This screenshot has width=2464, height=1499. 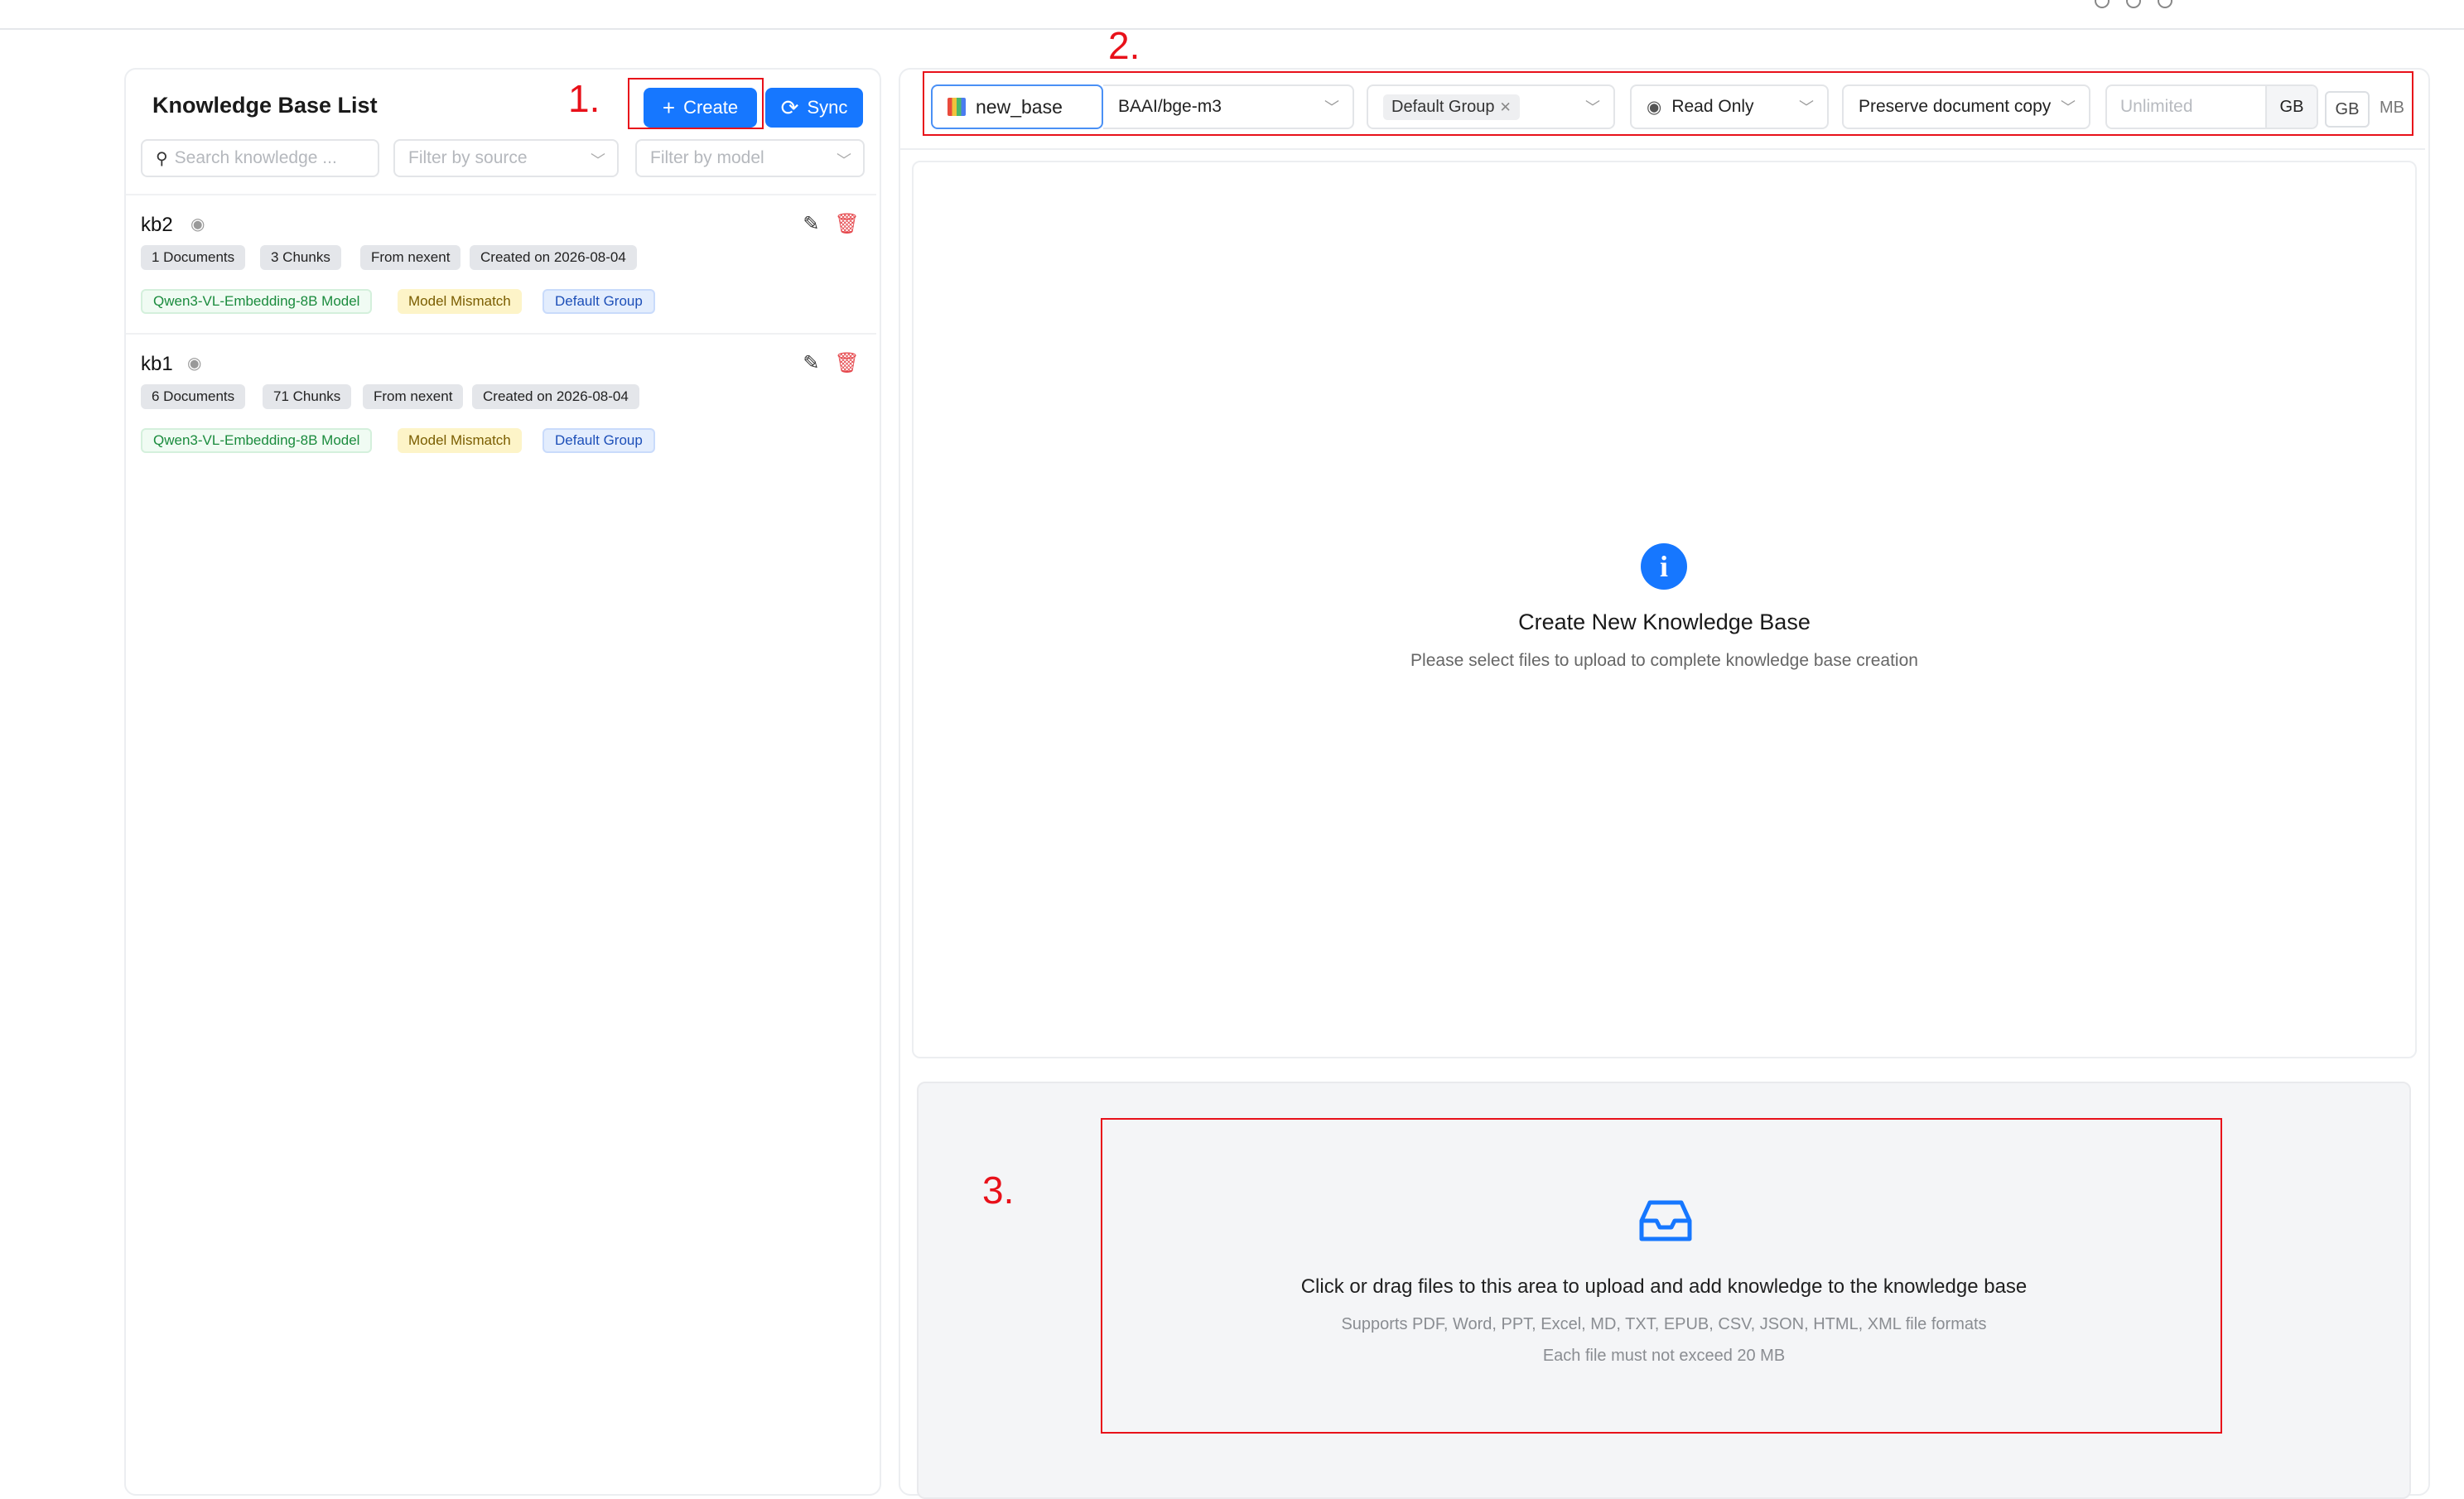 I want to click on documents-count-tag: 6 Documents, so click(x=193, y=396).